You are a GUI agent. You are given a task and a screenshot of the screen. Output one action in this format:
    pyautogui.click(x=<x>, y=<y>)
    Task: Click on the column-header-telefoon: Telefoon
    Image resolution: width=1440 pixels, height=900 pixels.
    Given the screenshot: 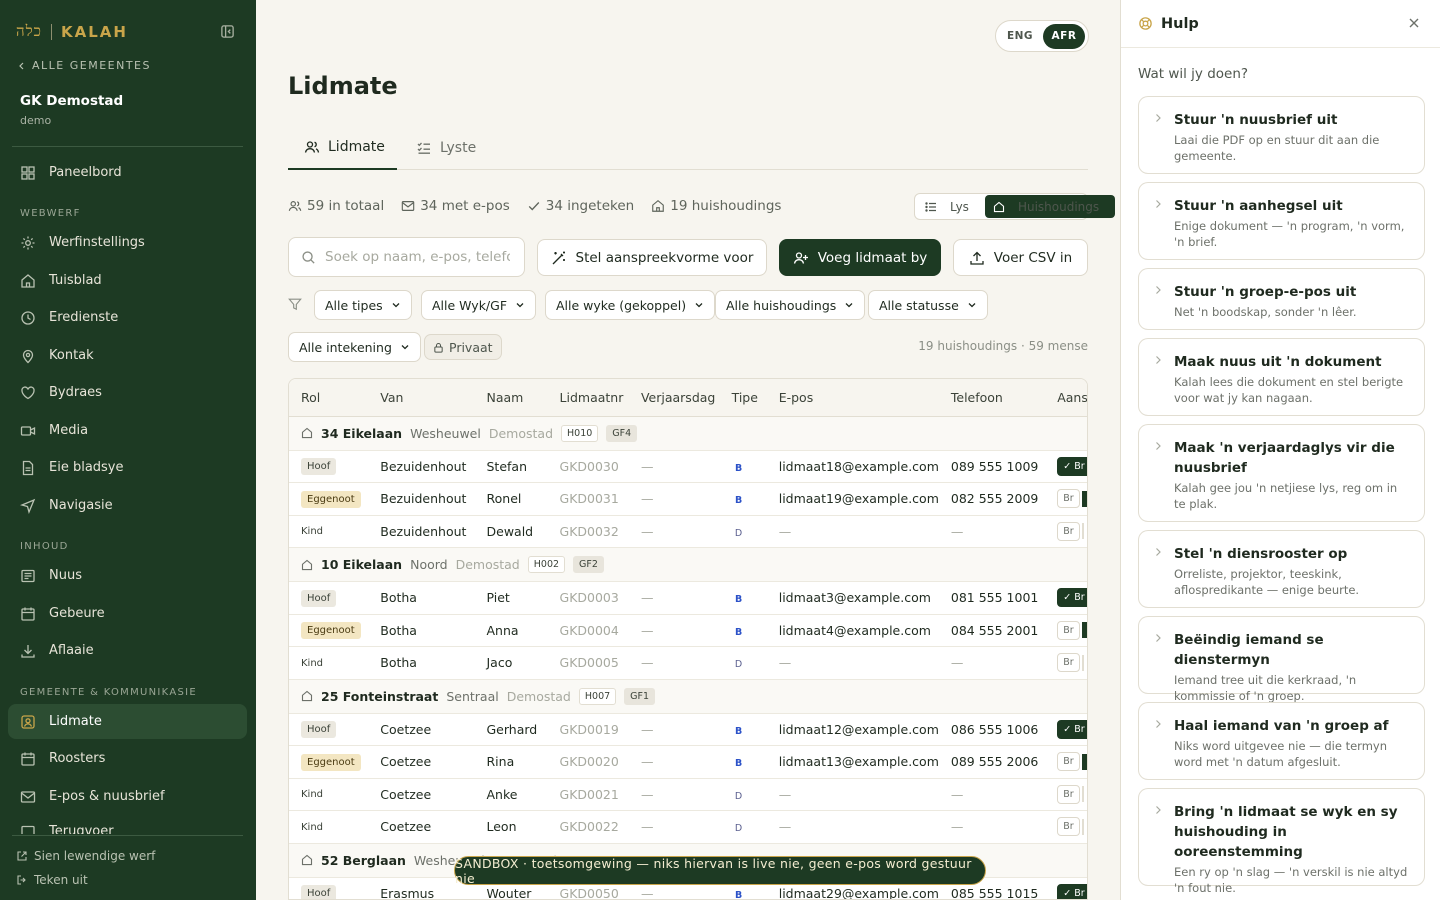 What is the action you would take?
    pyautogui.click(x=992, y=398)
    